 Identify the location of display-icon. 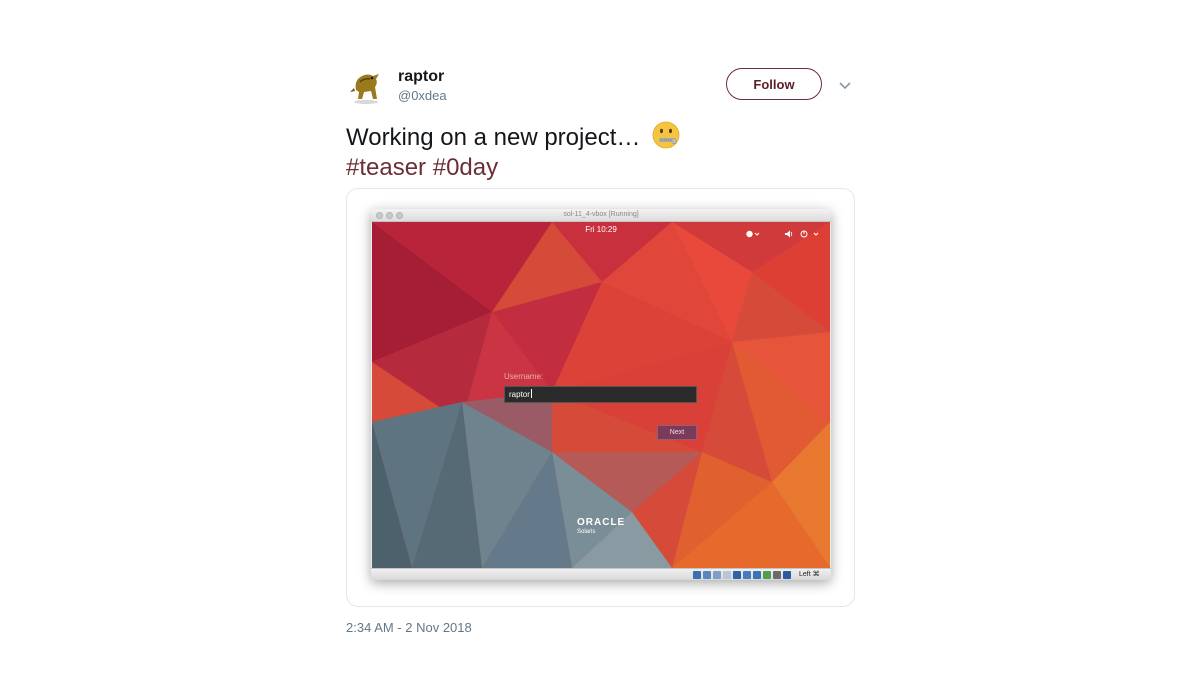
(747, 575).